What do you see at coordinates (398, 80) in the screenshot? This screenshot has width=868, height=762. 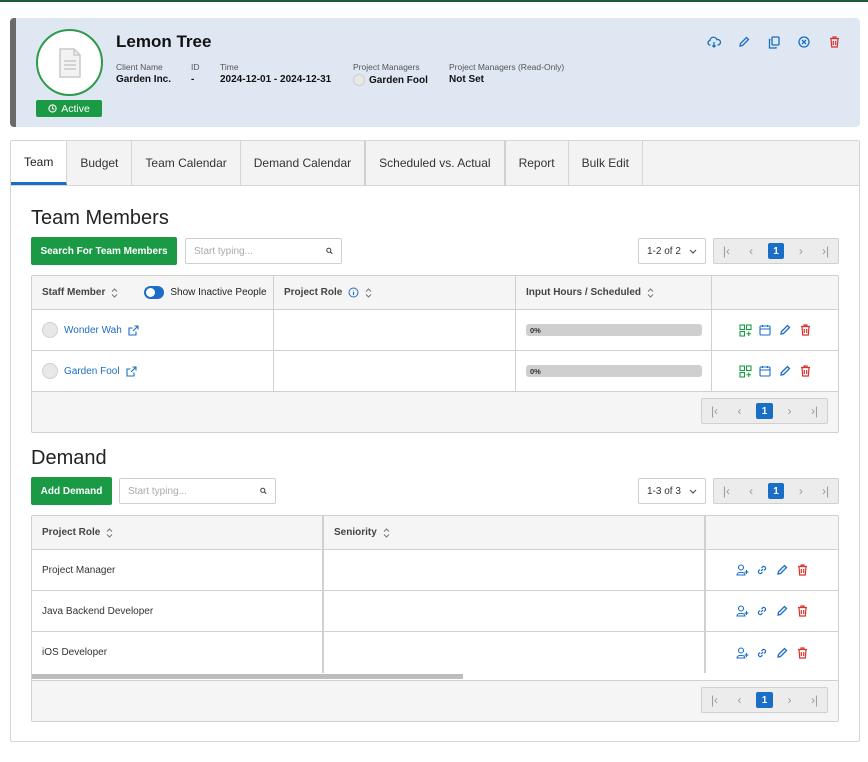 I see `manager-name: Garden Fool` at bounding box center [398, 80].